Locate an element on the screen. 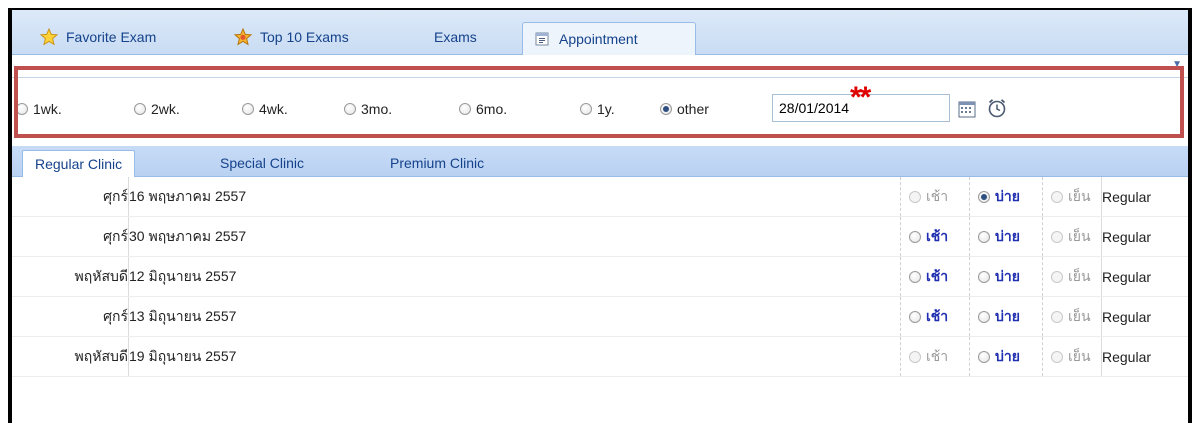 Image resolution: width=1200 pixels, height=423 pixels. radio-label: 6mo. is located at coordinates (492, 109).